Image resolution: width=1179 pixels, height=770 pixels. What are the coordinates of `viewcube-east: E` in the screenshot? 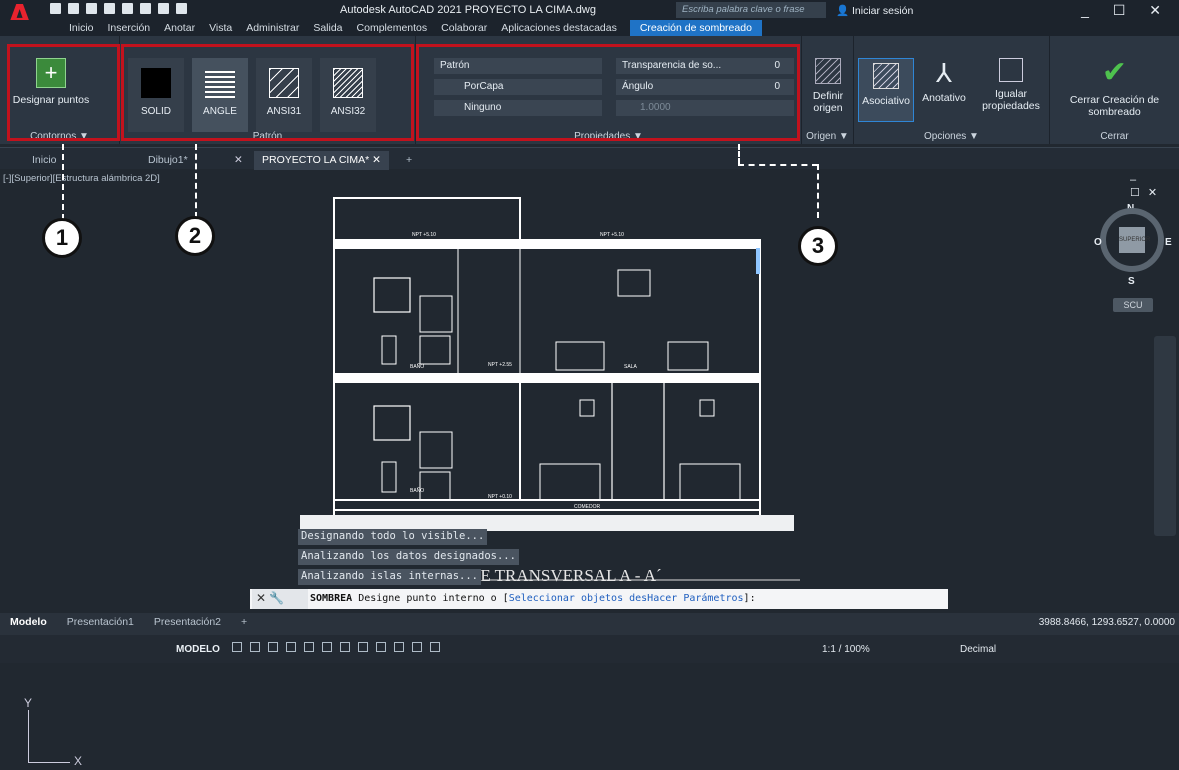 It's located at (1168, 242).